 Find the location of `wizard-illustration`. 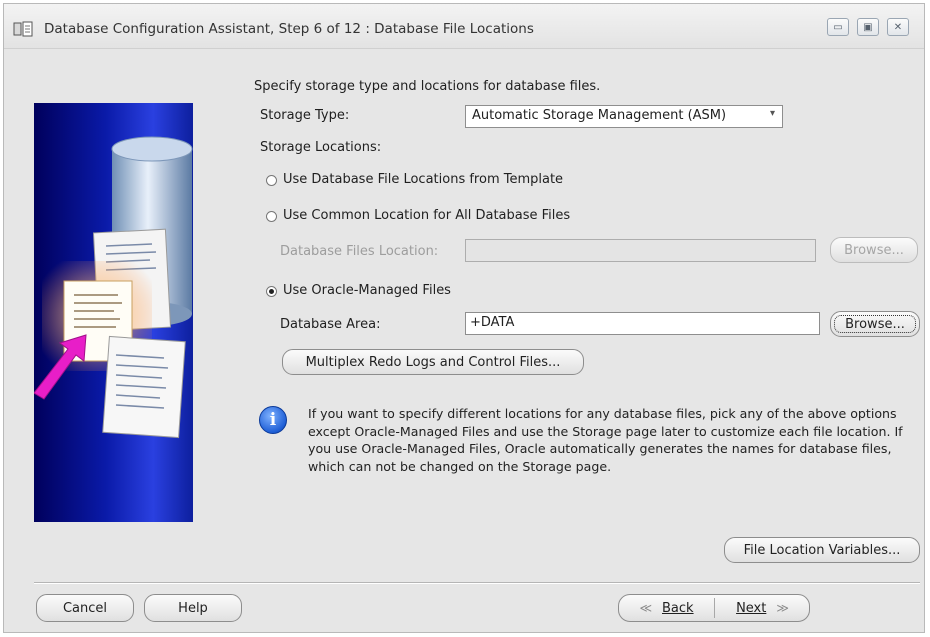

wizard-illustration is located at coordinates (113, 312).